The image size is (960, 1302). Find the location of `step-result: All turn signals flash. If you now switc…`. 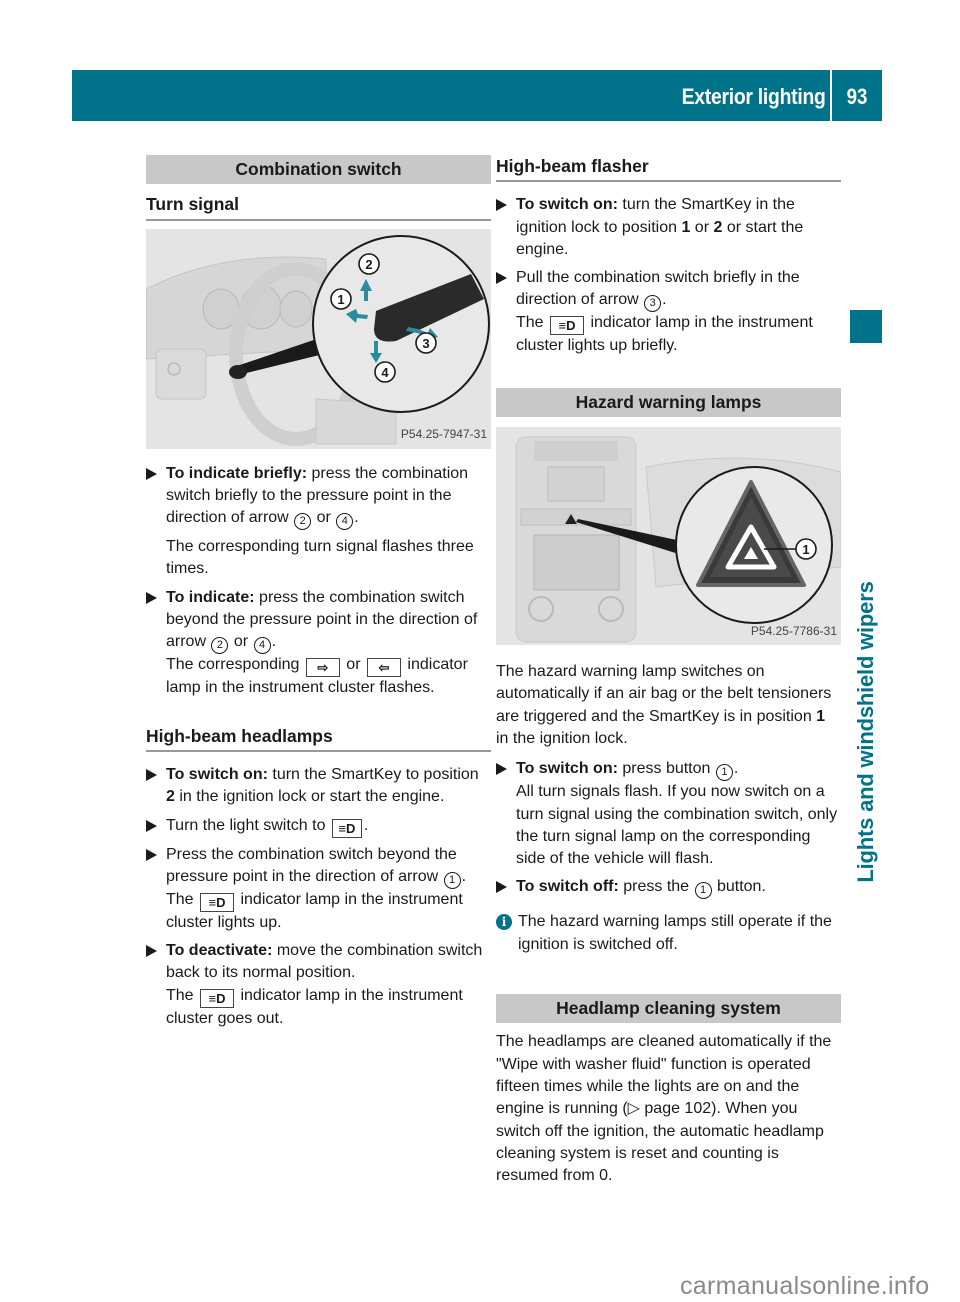

step-result: All turn signals flash. If you now switc… is located at coordinates (677, 825).